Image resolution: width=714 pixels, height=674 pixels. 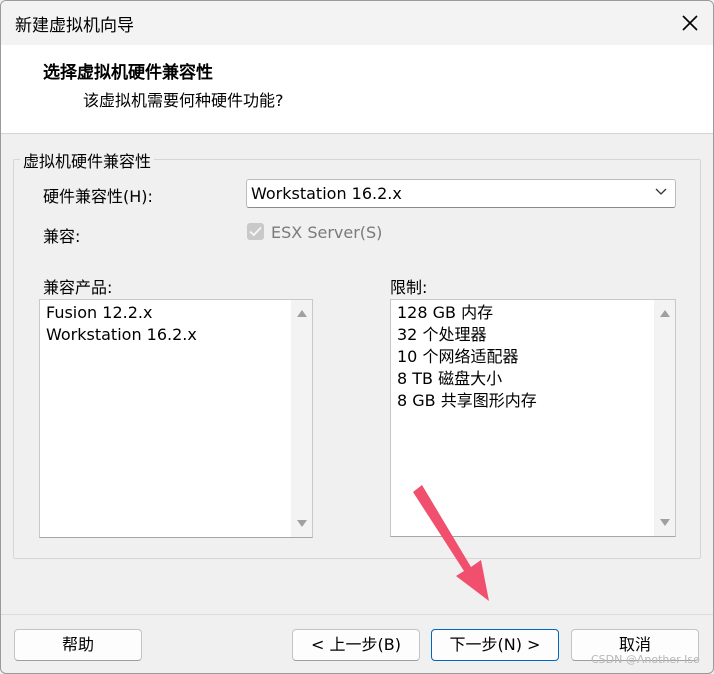 I want to click on close-icon, so click(x=690, y=23).